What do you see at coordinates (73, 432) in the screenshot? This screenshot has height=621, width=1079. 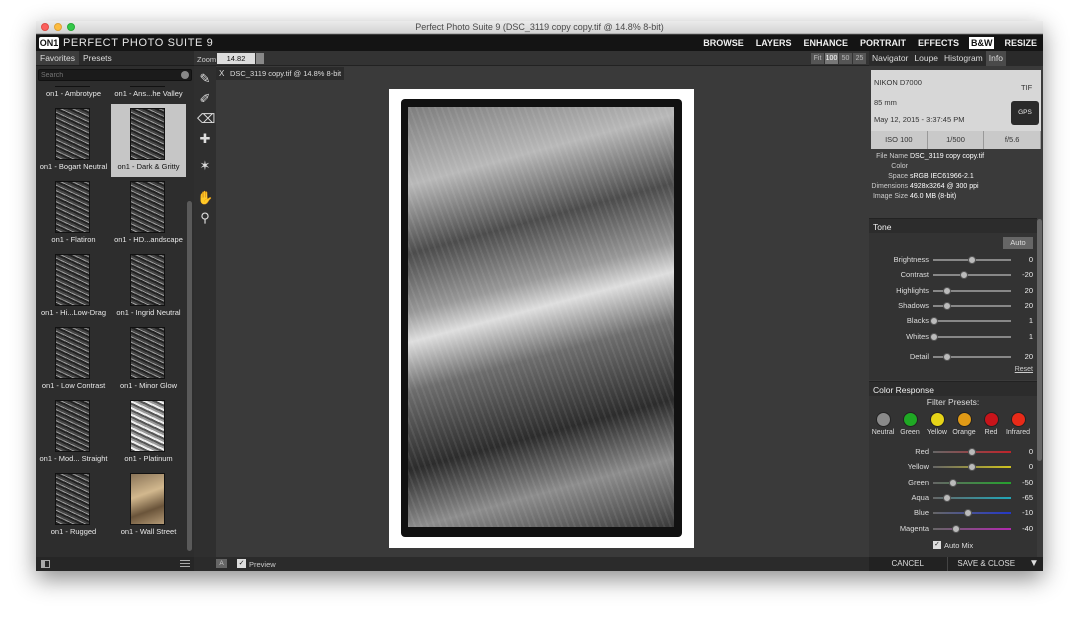 I see `preset-item: on1 - Mod... Straight` at bounding box center [73, 432].